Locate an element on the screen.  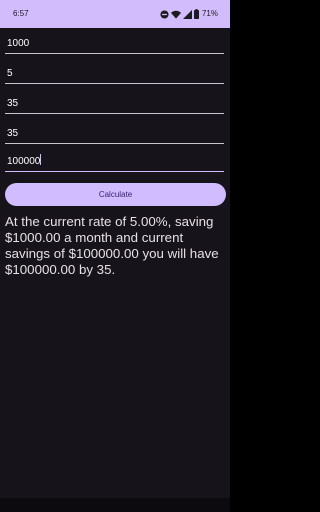
field-value-wrapper: 100000 is located at coordinates (24, 161).